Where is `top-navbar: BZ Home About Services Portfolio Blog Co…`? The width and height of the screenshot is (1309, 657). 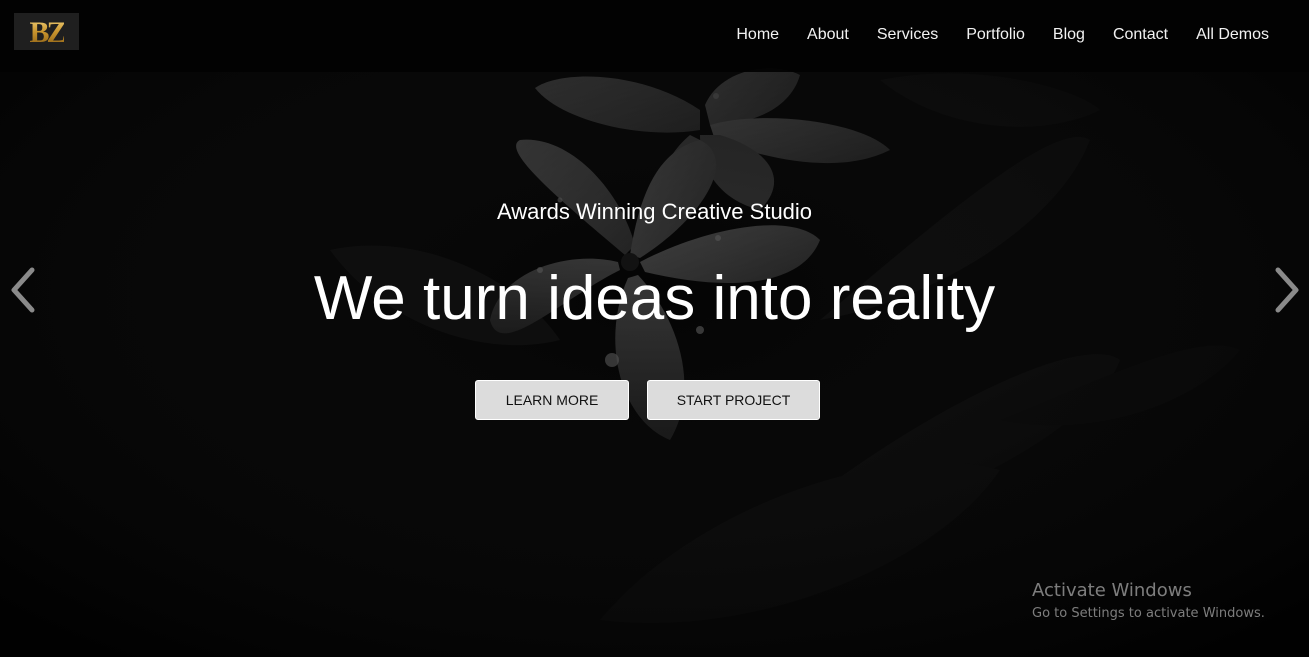
top-navbar: BZ Home About Services Portfolio Blog Co… is located at coordinates (654, 36).